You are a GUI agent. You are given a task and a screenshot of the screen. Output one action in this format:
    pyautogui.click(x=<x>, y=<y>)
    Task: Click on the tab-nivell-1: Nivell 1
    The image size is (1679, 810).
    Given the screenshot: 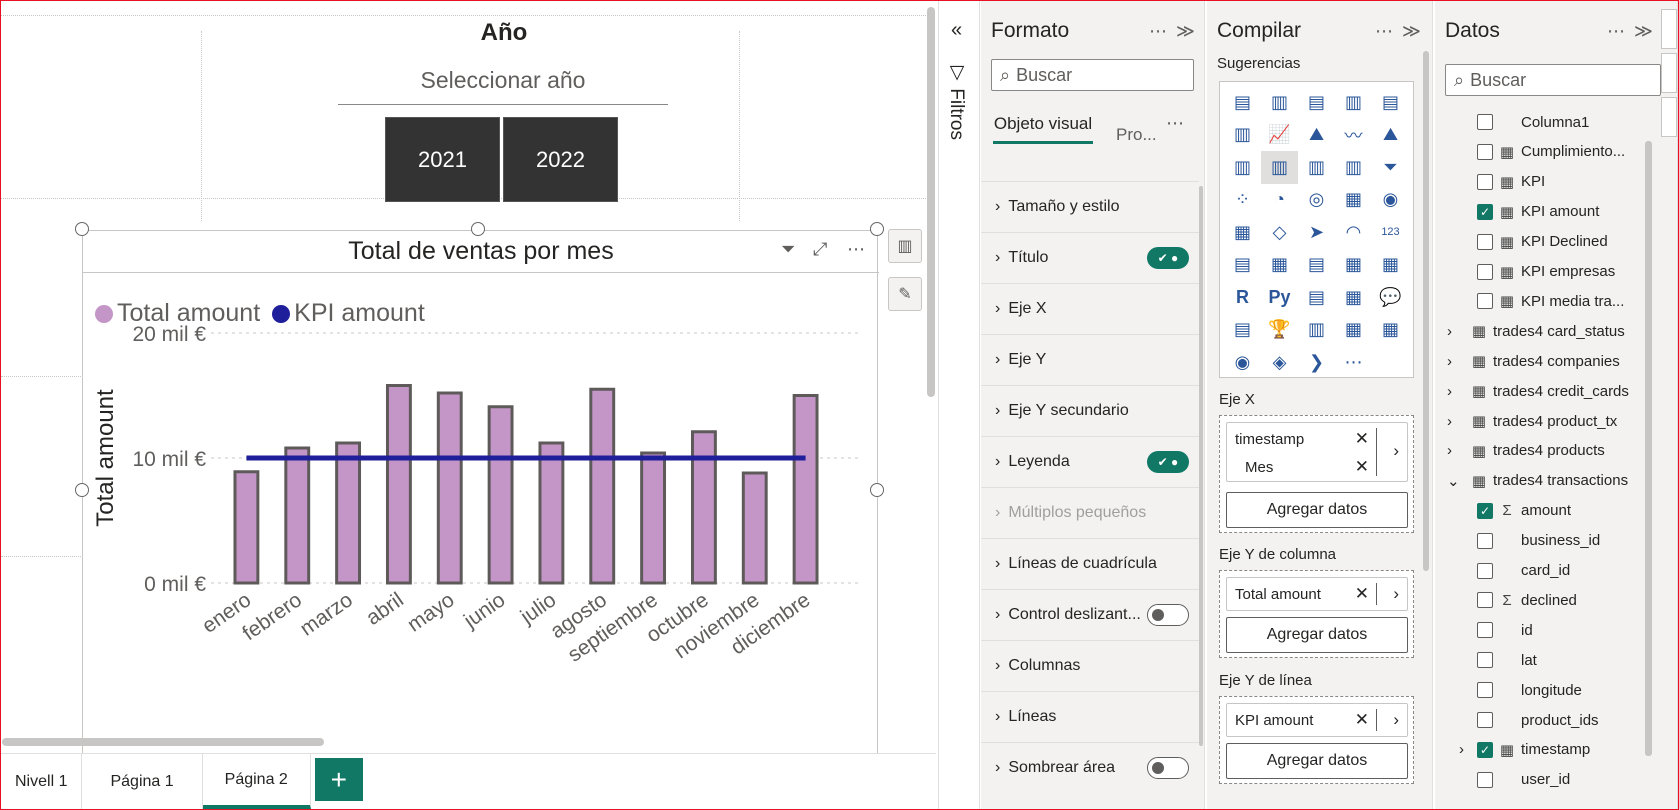 What is the action you would take?
    pyautogui.click(x=42, y=781)
    